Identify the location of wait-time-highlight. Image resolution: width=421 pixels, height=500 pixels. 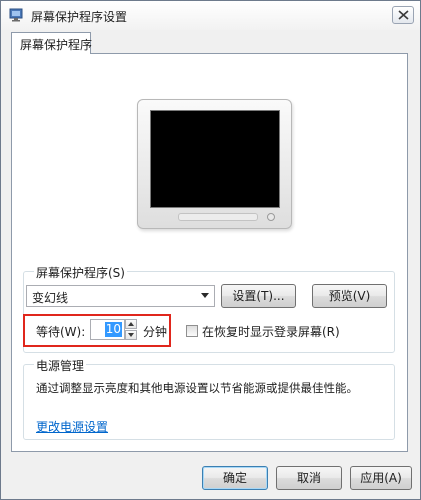
(97, 330).